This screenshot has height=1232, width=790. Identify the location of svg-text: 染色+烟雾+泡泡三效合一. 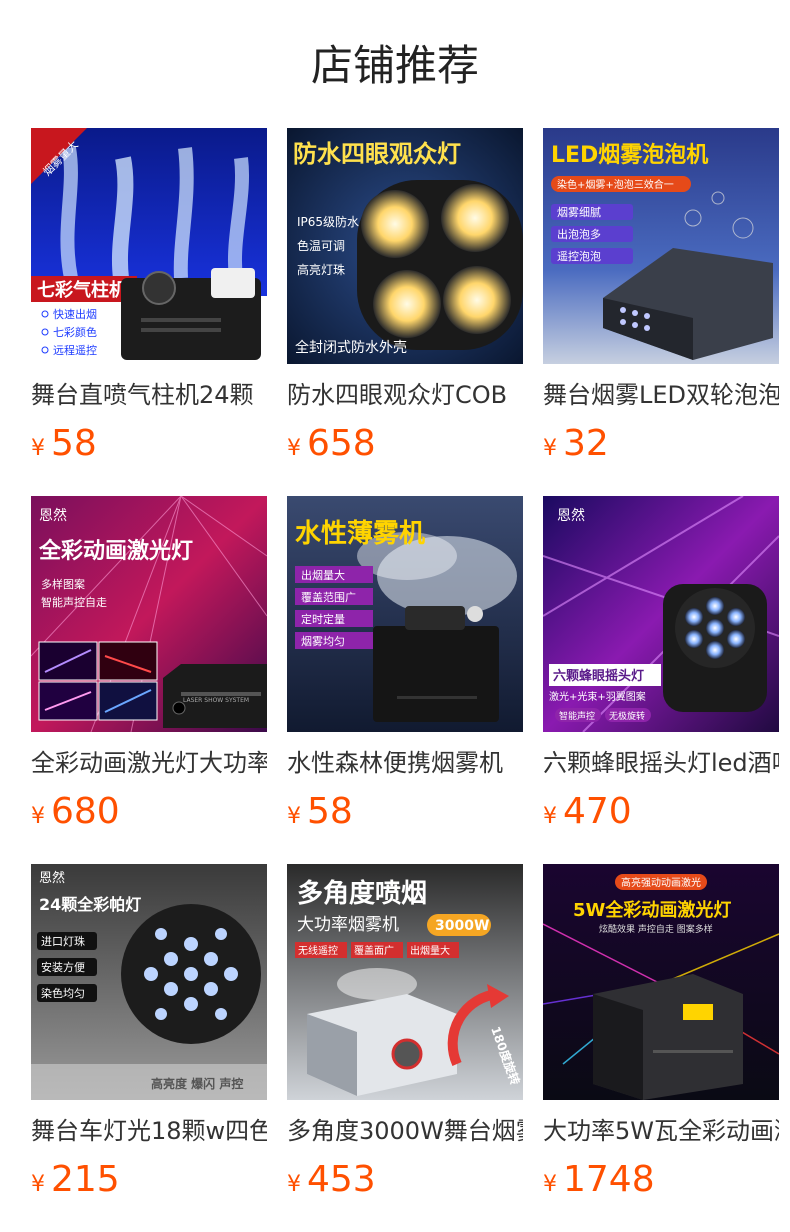
(615, 184).